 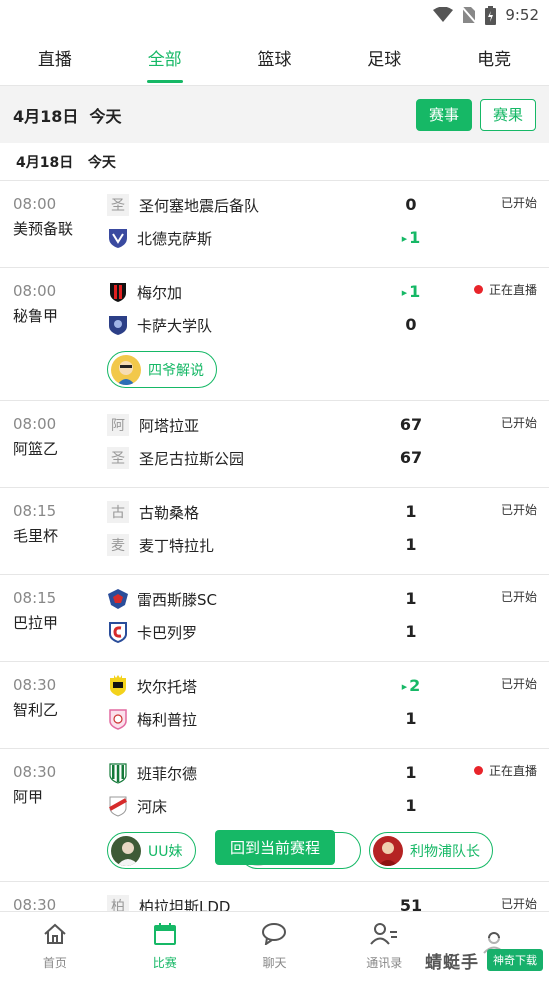 What do you see at coordinates (515, 960) in the screenshot?
I see `watermark-badge: 神奇下载` at bounding box center [515, 960].